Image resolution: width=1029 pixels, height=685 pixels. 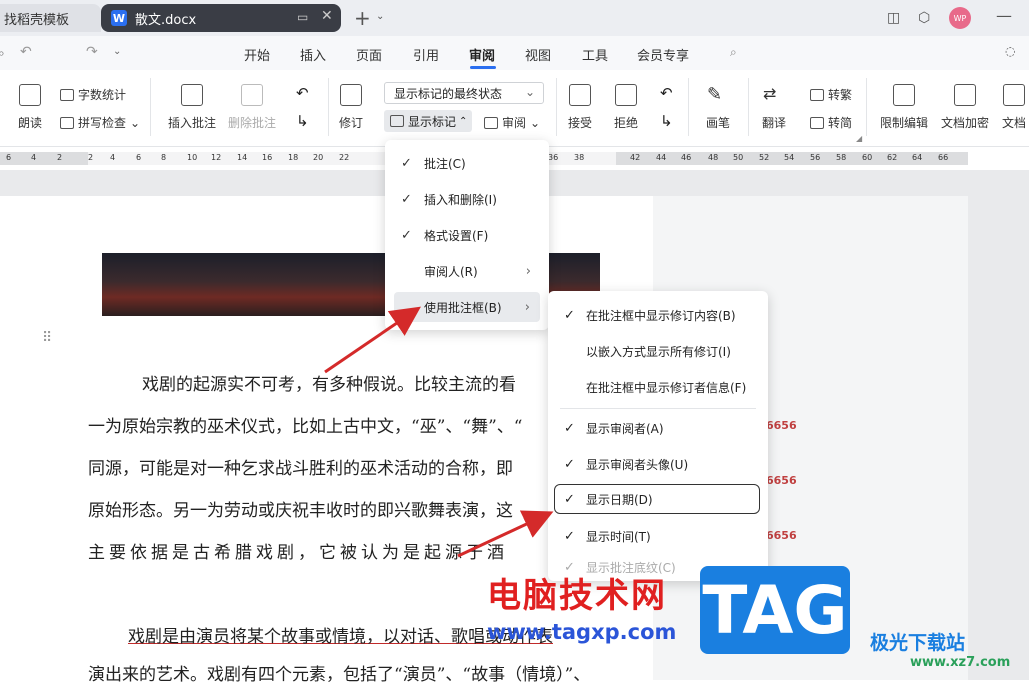 What do you see at coordinates (918, 643) in the screenshot?
I see `watermark-site-logo: 极光下载站` at bounding box center [918, 643].